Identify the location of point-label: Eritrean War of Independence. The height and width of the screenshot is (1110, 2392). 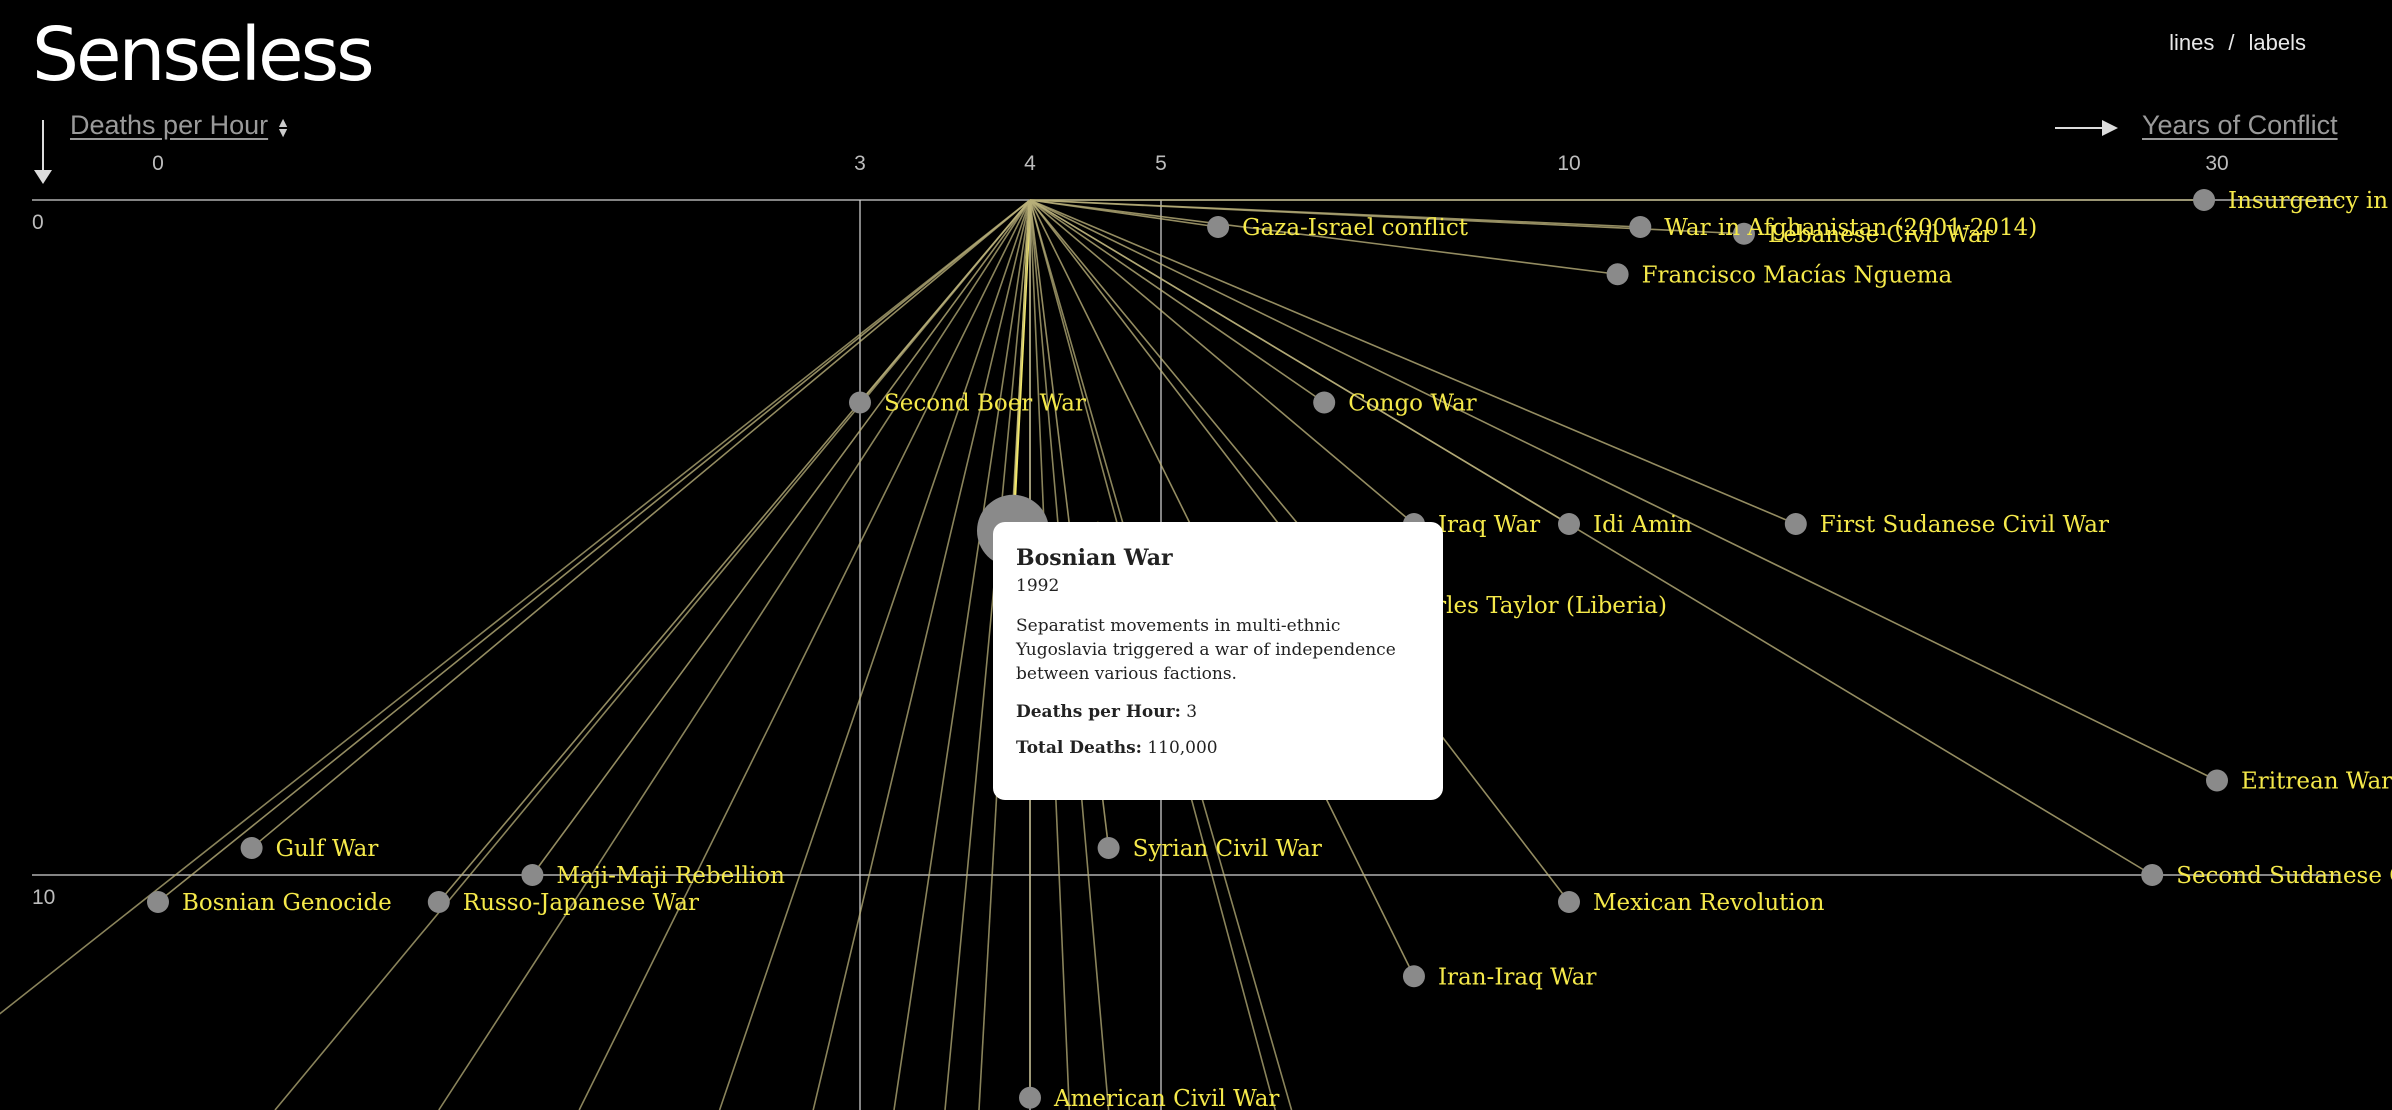
(2316, 782).